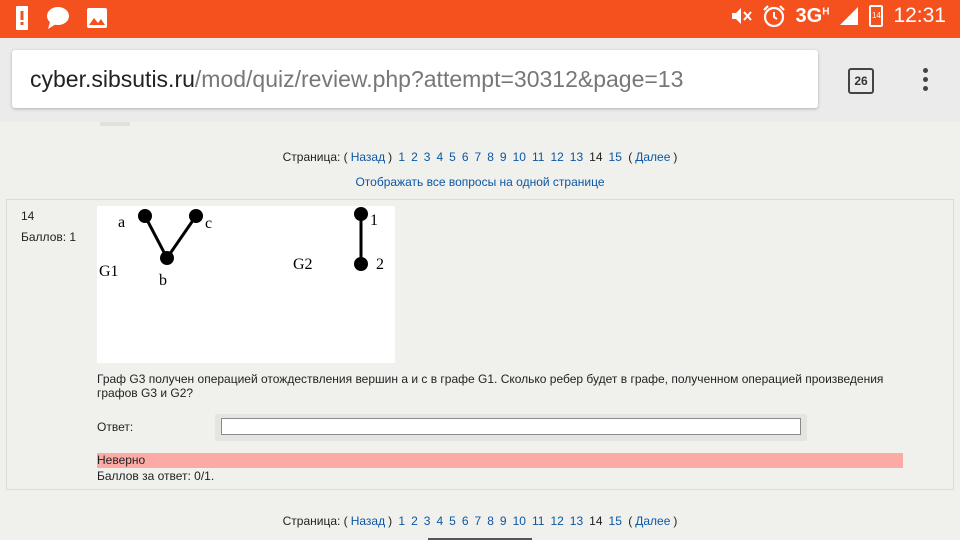 The width and height of the screenshot is (960, 540). What do you see at coordinates (49, 237) in the screenshot?
I see `question-points: Баллов: 1` at bounding box center [49, 237].